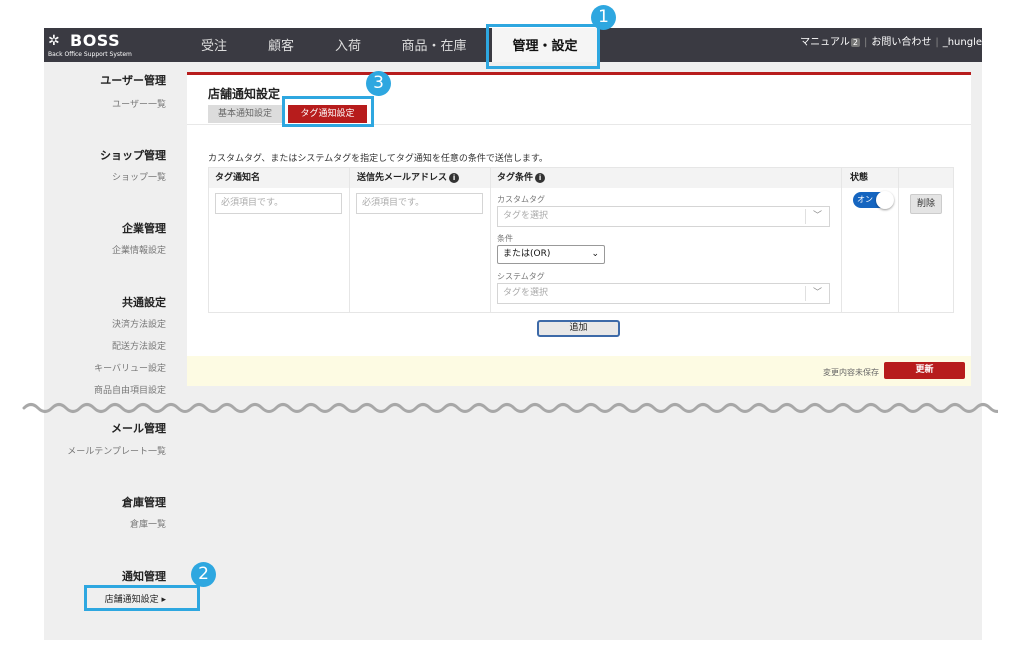 This screenshot has height=663, width=1024. I want to click on custom-tag-placeholder: タグを選択, so click(526, 216).